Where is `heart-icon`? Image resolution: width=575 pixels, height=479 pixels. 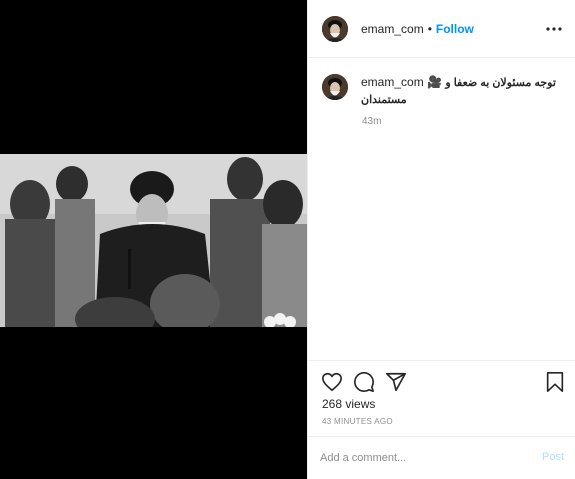
heart-icon is located at coordinates (332, 382).